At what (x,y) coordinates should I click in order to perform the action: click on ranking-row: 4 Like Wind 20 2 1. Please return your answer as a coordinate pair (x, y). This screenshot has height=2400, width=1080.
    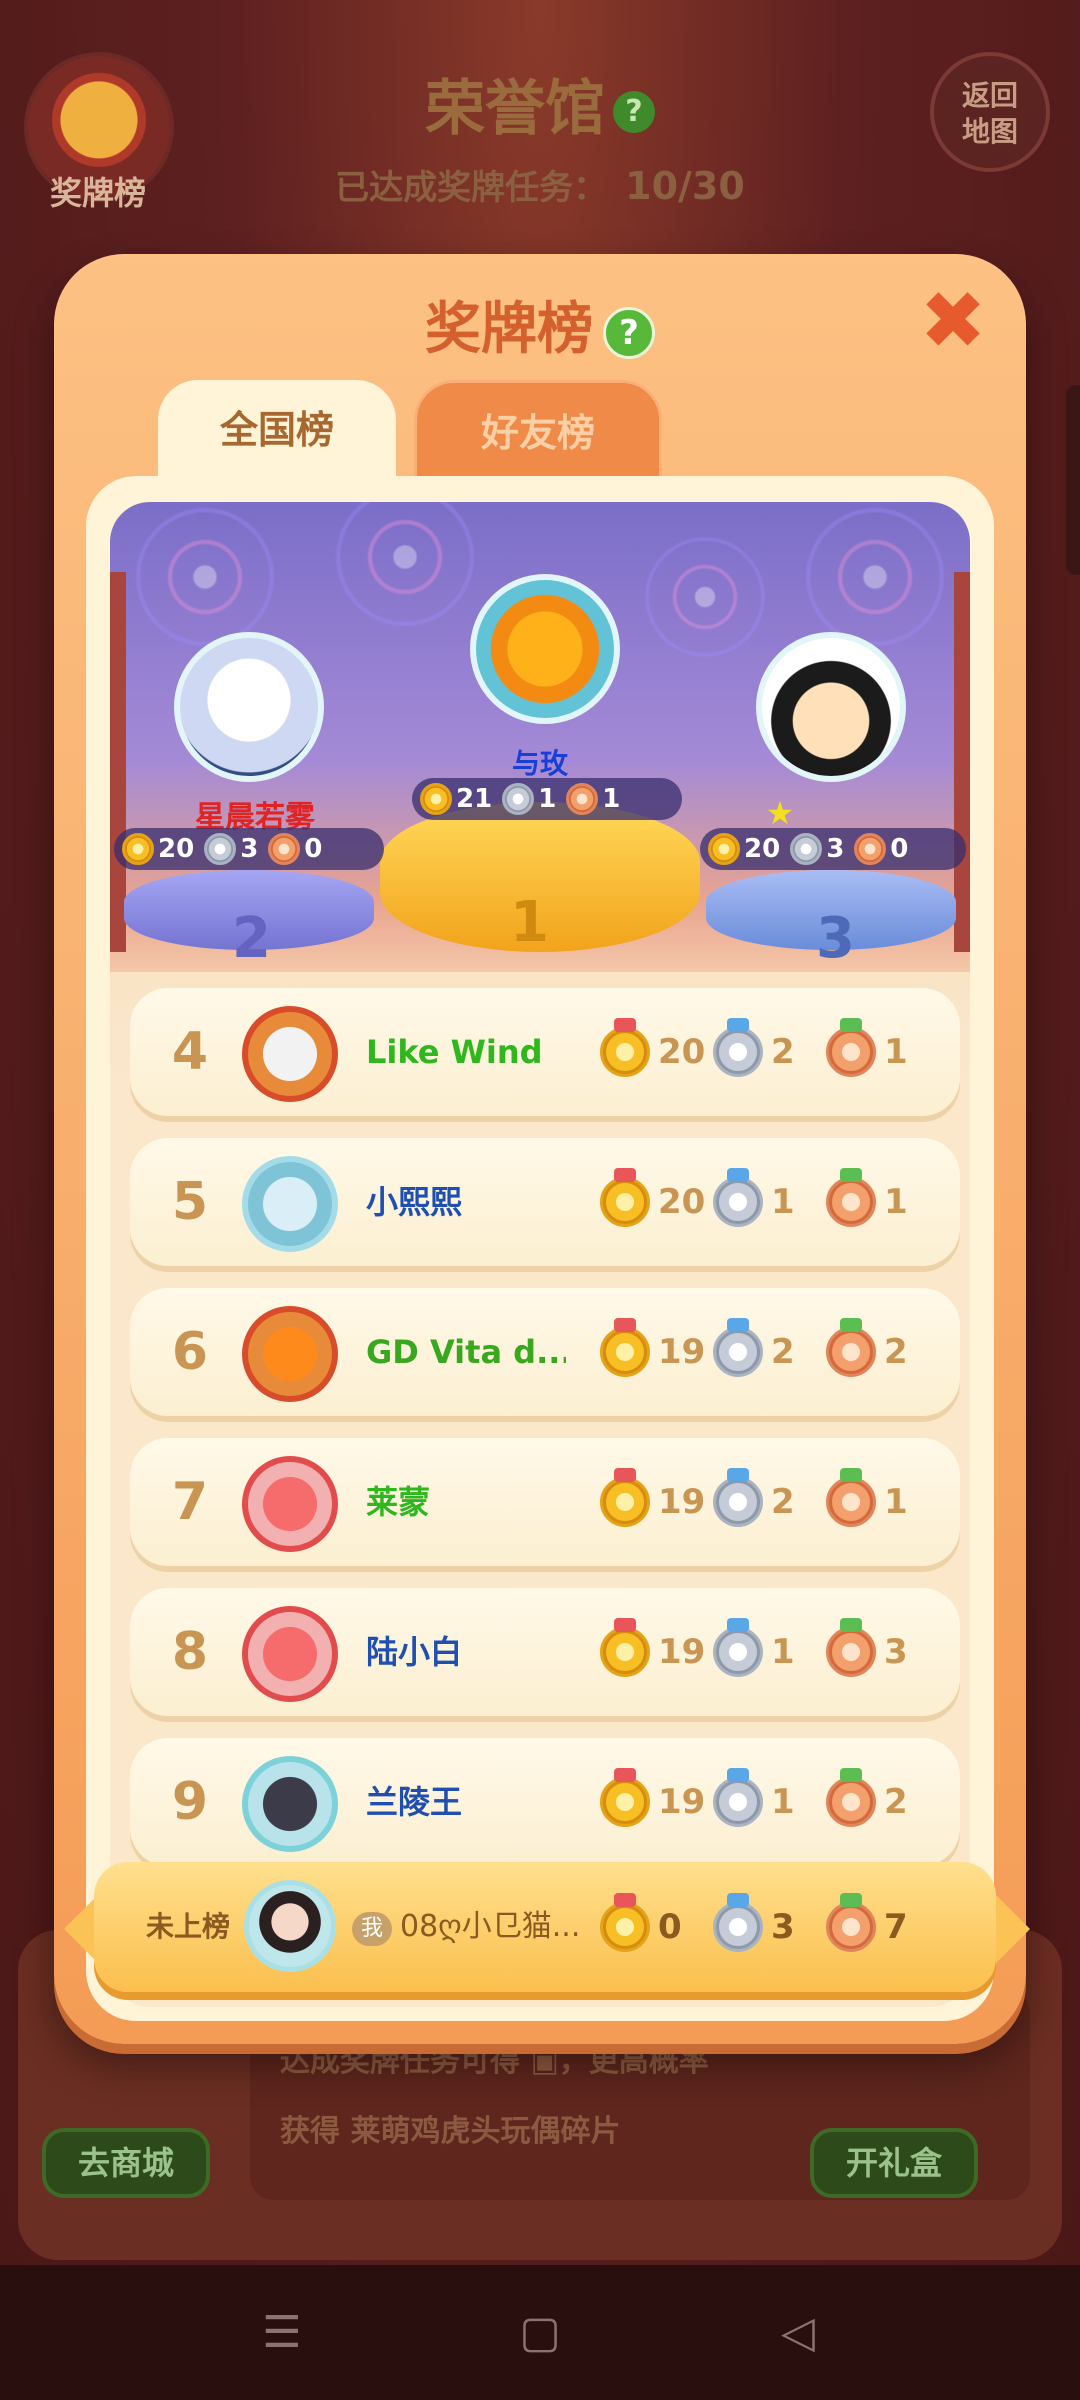
    Looking at the image, I should click on (545, 1052).